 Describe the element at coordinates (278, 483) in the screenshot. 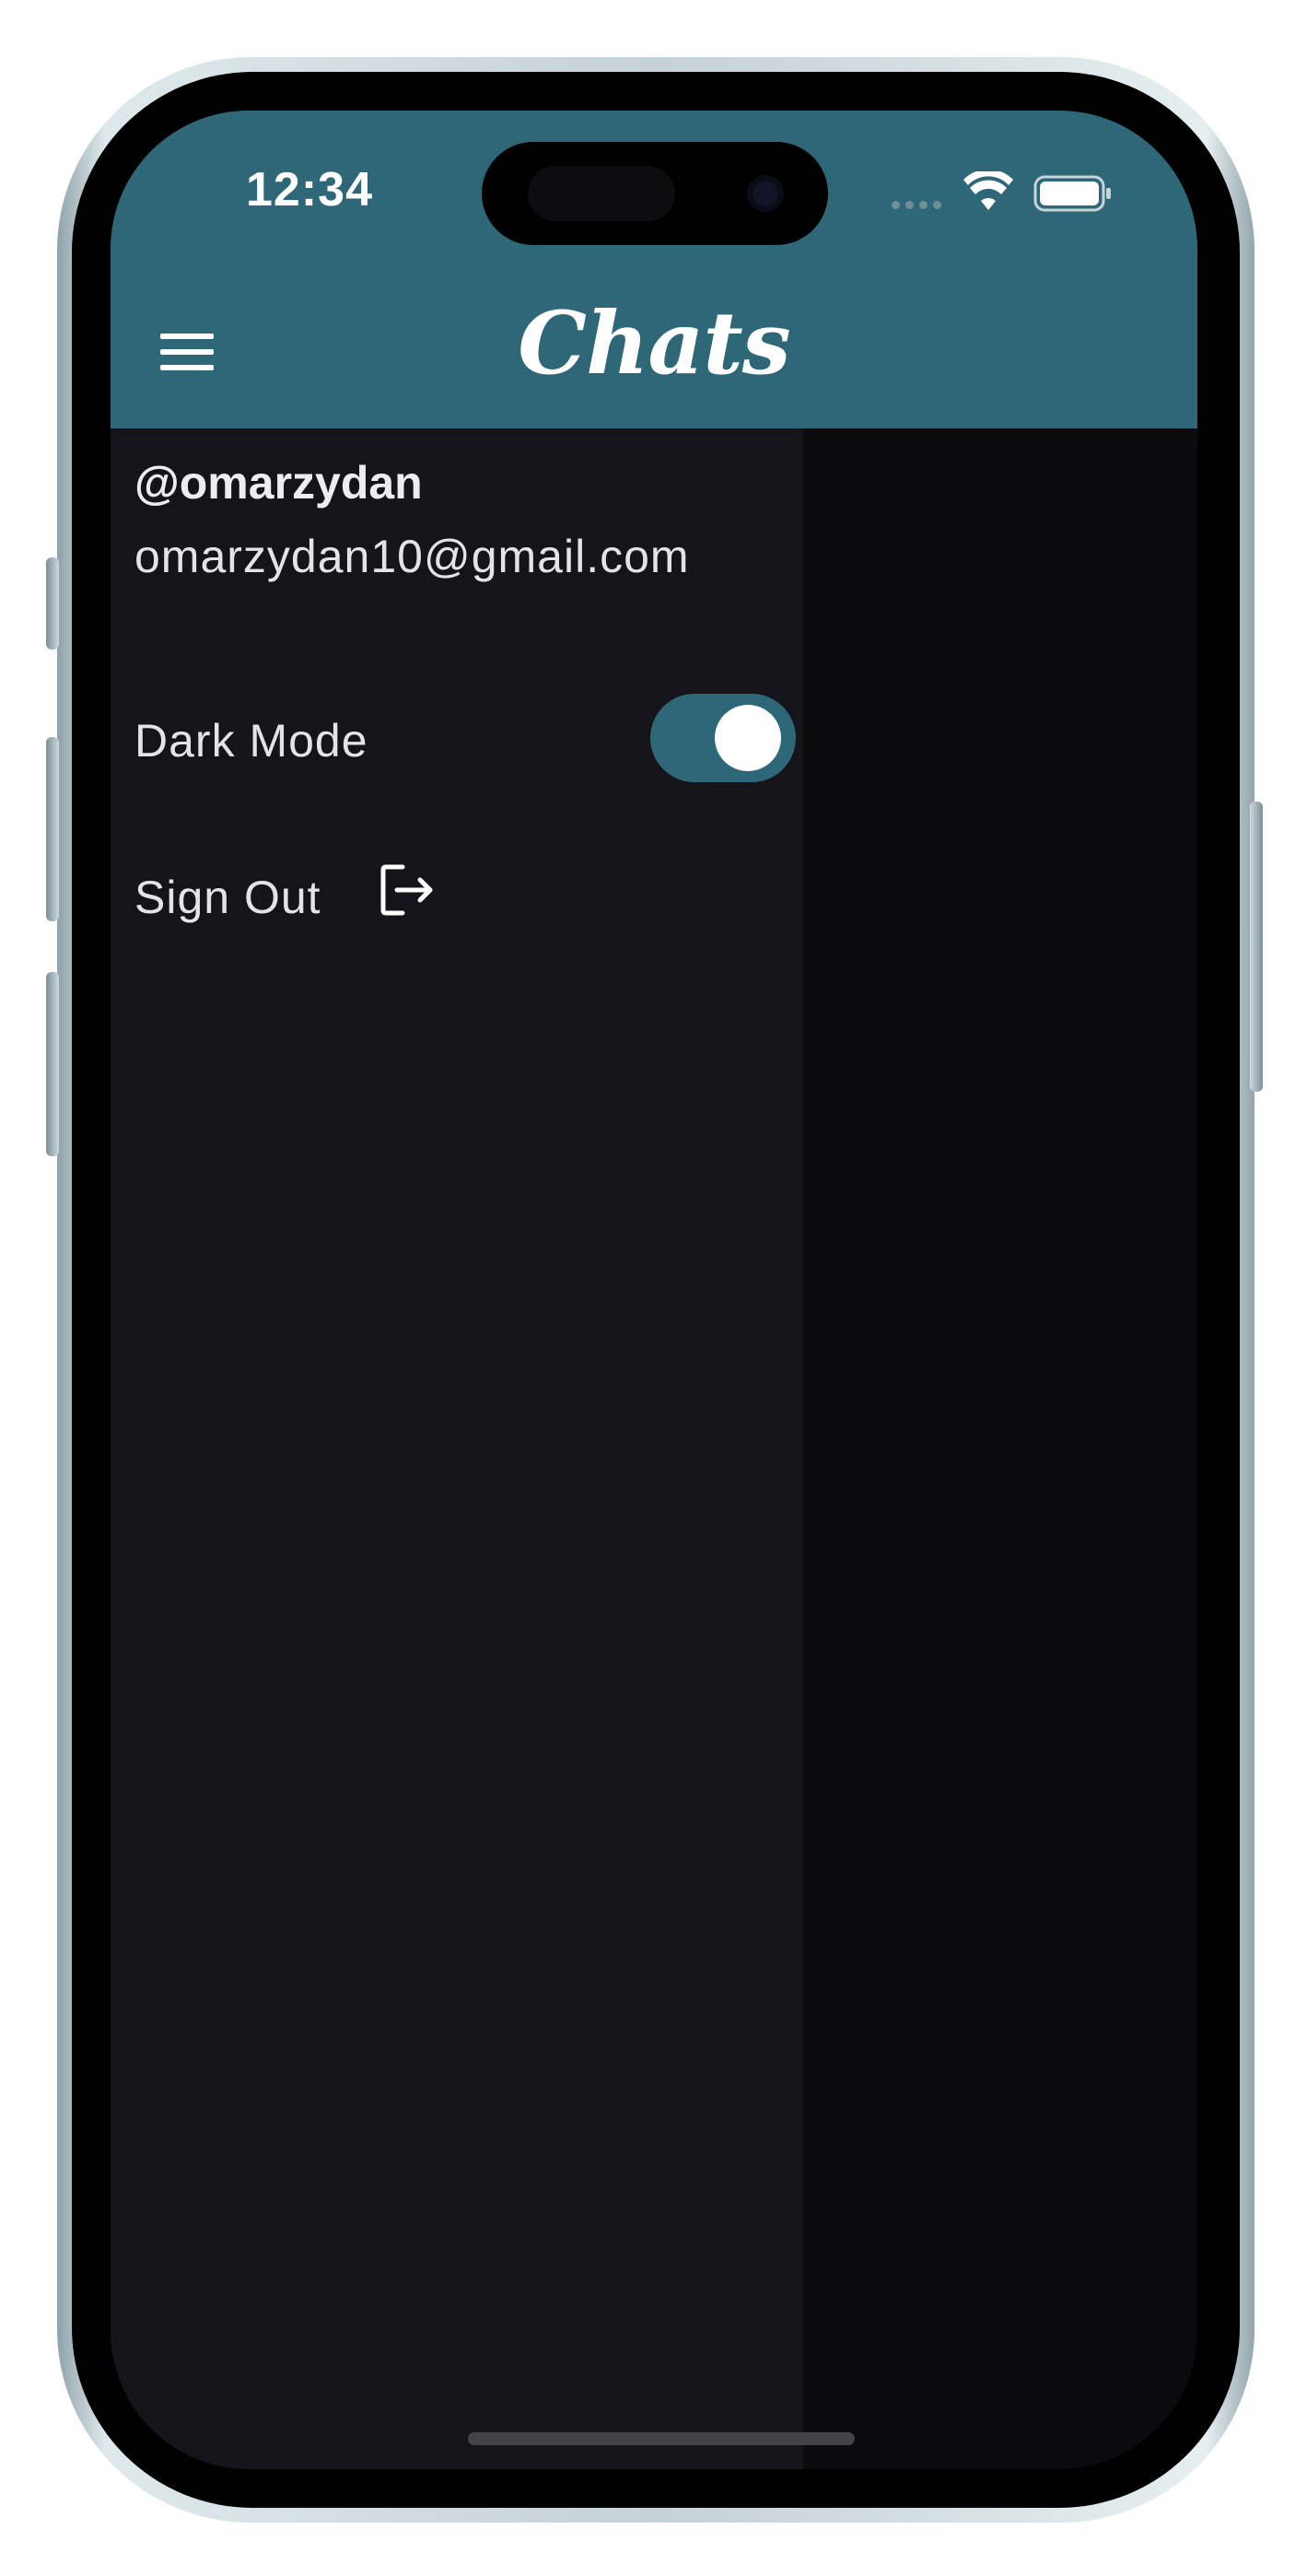

I see `username: @omarzydan` at that location.